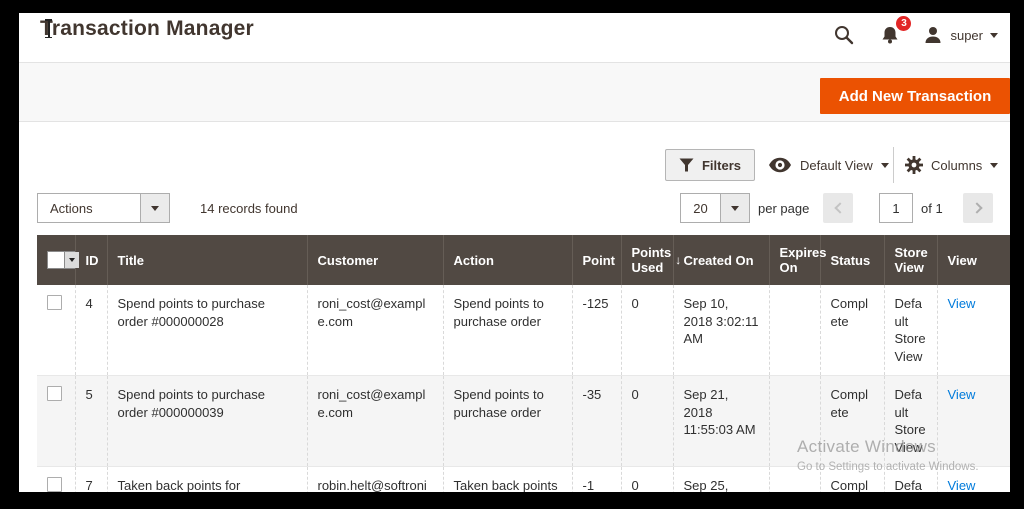  Describe the element at coordinates (678, 260) in the screenshot. I see `sort-desc-icon: ↓` at that location.